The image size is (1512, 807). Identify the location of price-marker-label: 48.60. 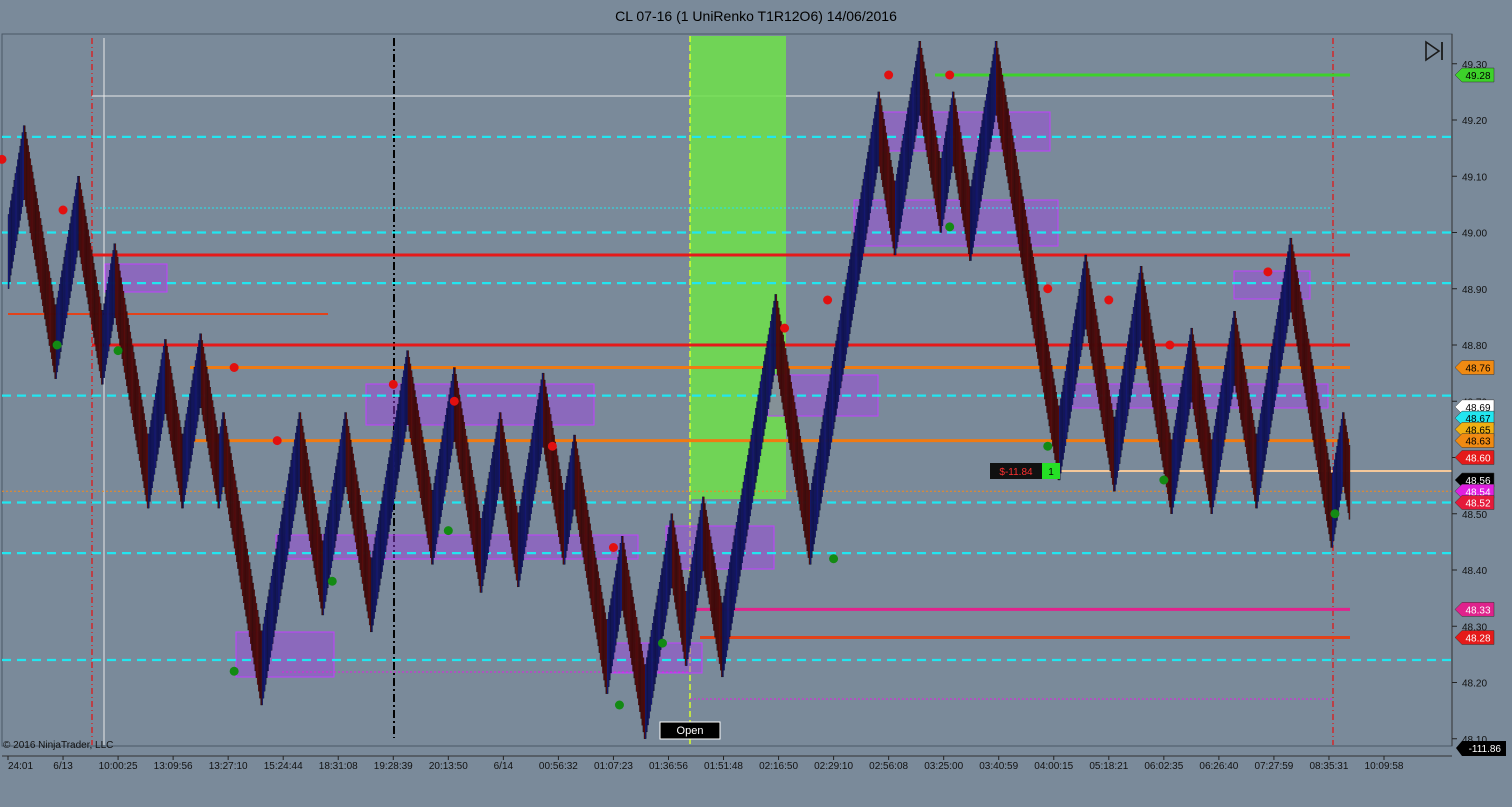
(1477, 459).